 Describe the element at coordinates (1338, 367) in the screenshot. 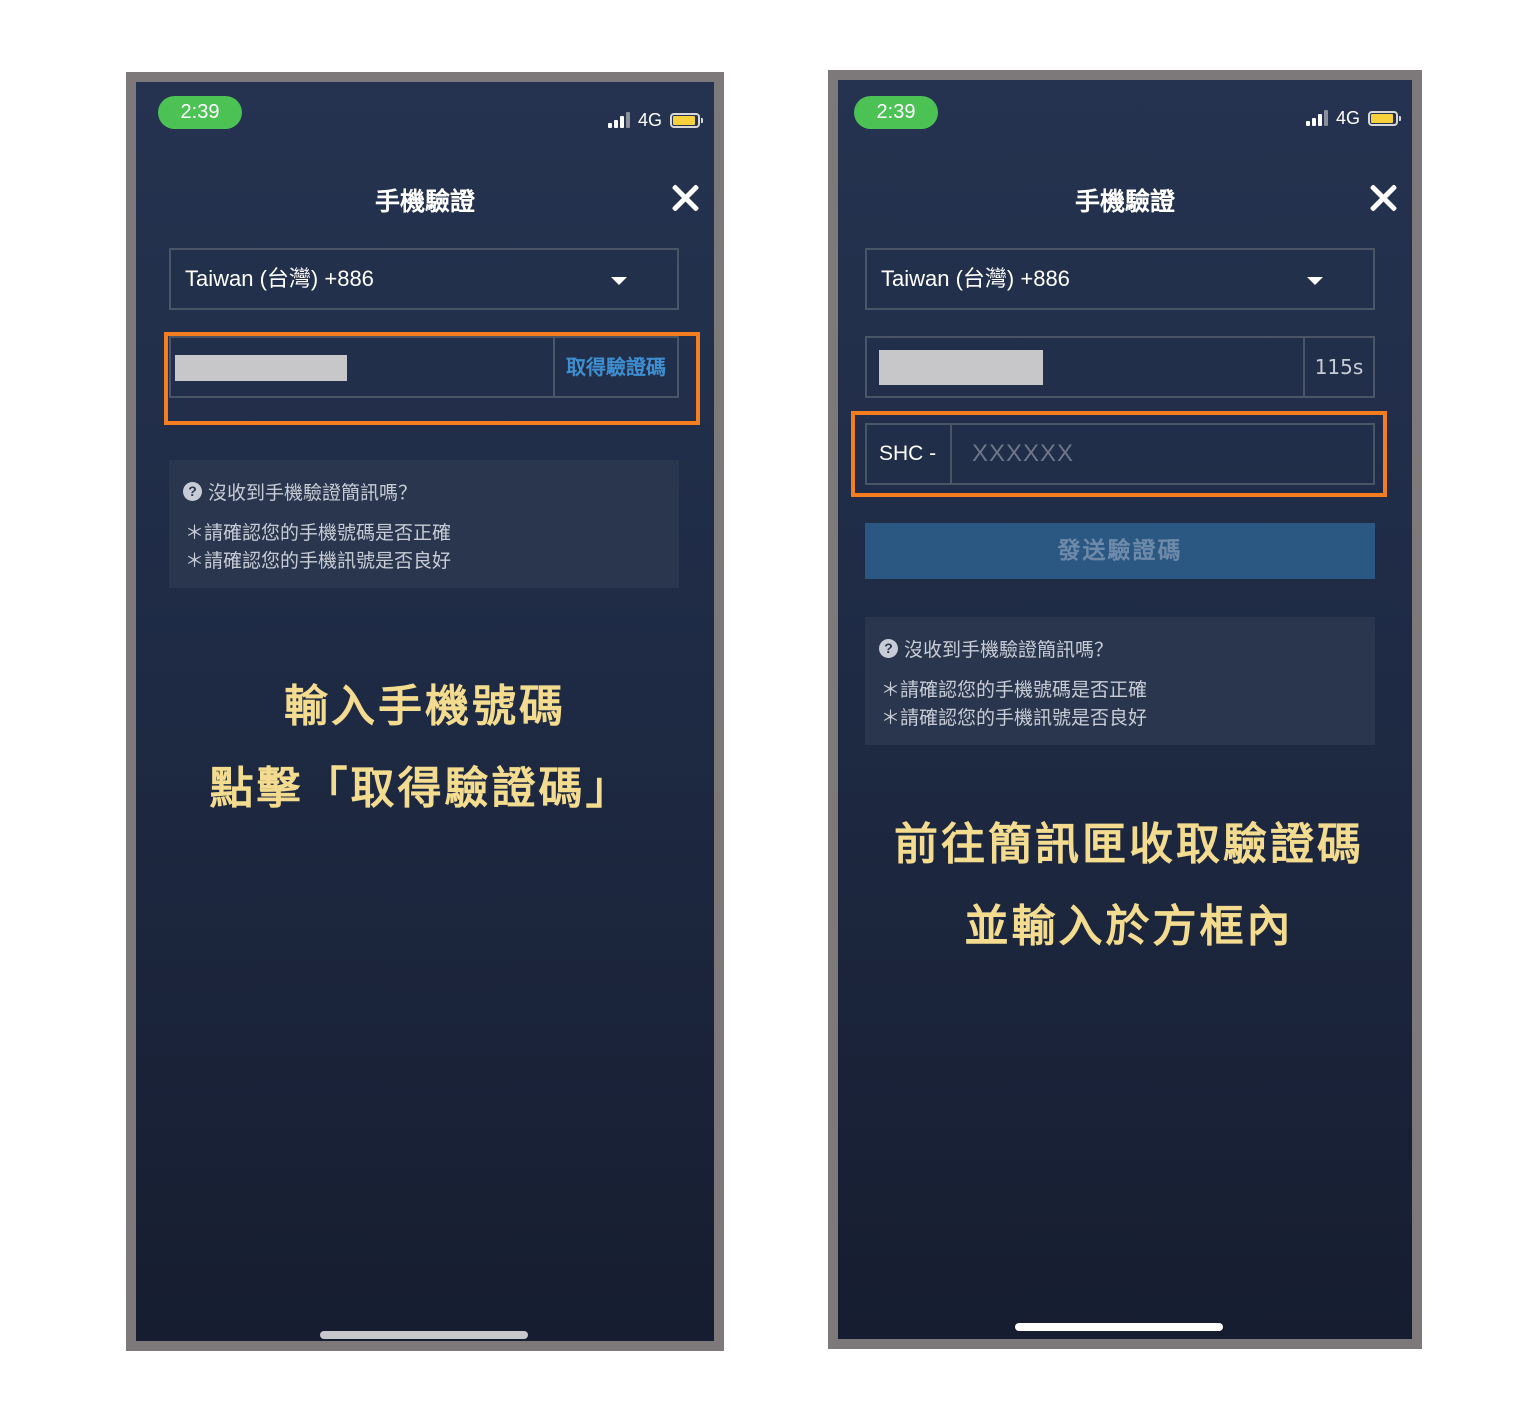

I see `countdown-timer: 115s` at that location.